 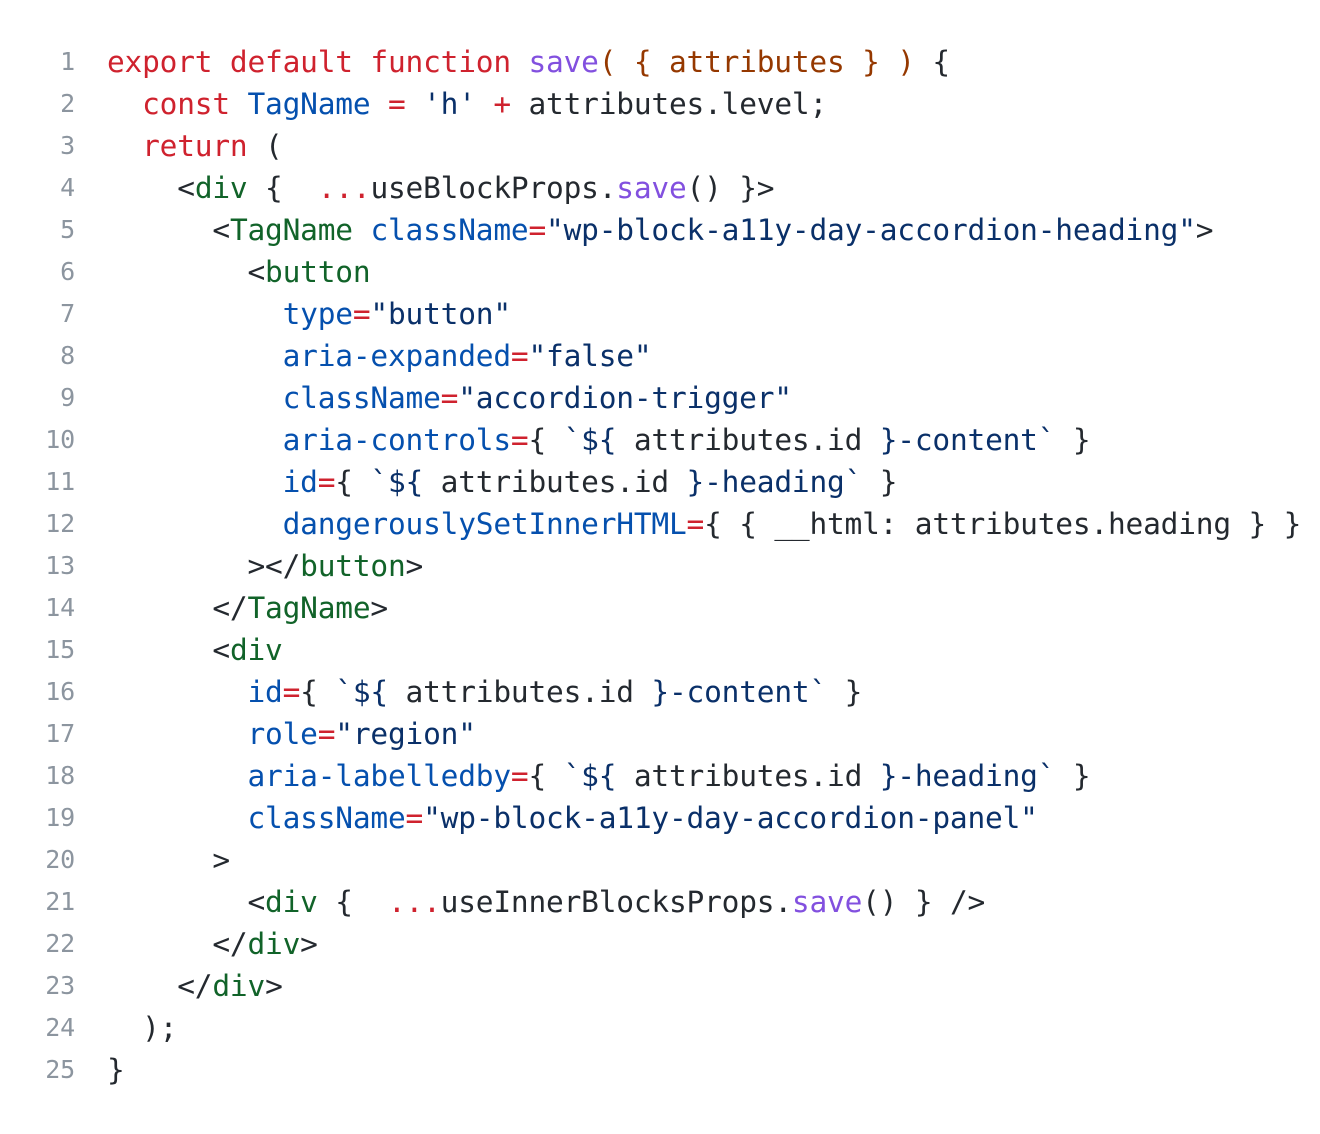 What do you see at coordinates (195, 104) in the screenshot?
I see `keyword-token: const` at bounding box center [195, 104].